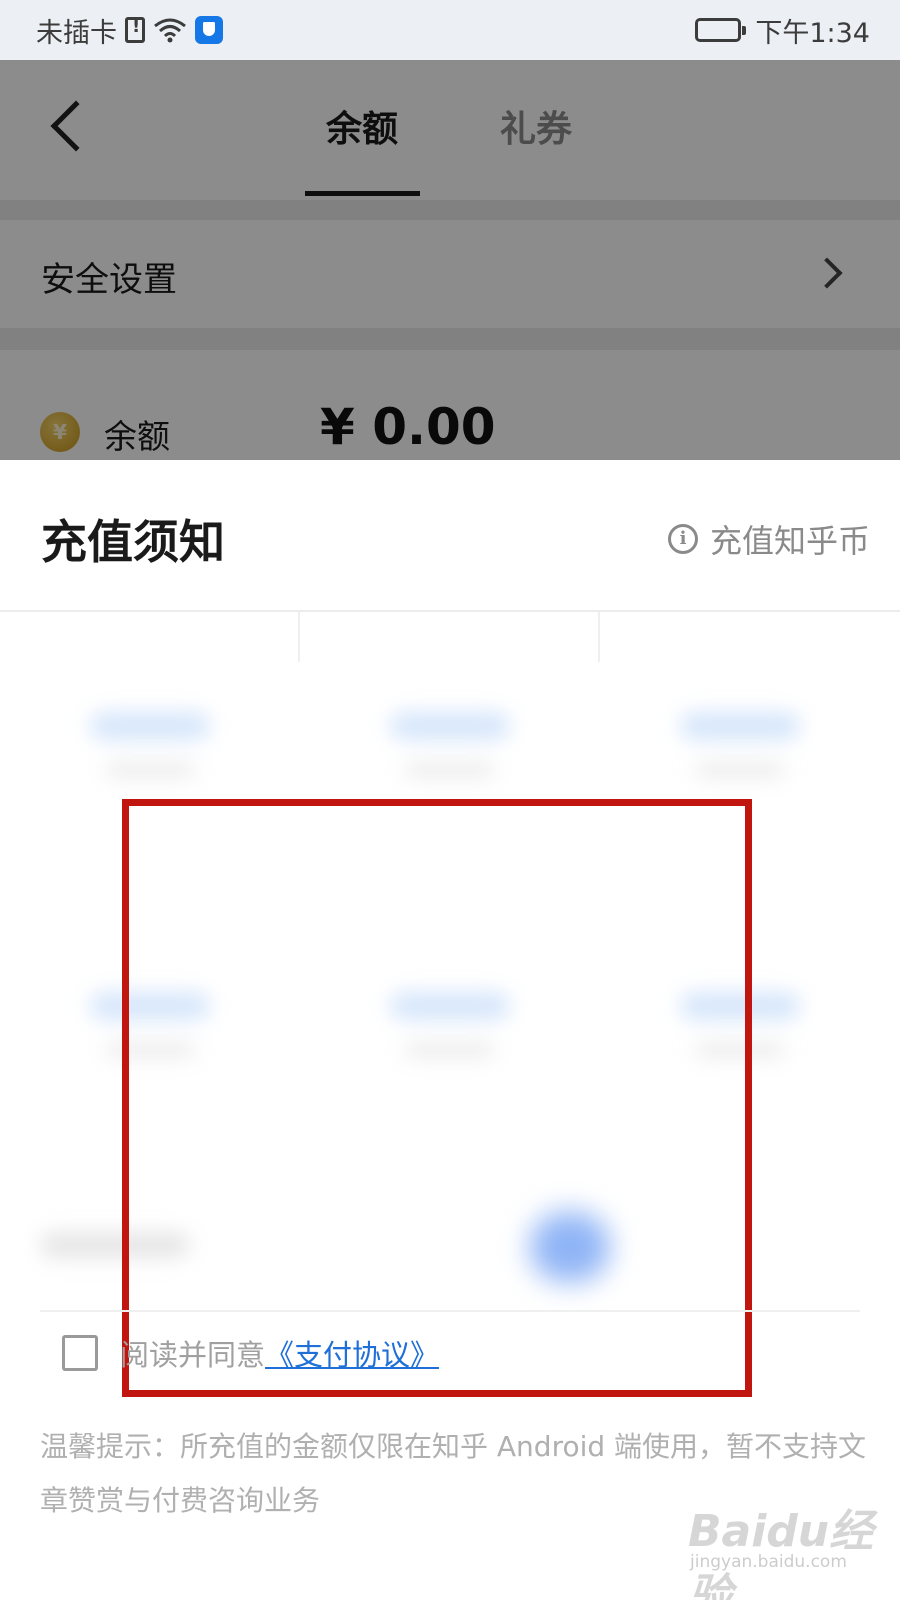 This screenshot has width=900, height=1600. I want to click on info-icon: i, so click(682, 539).